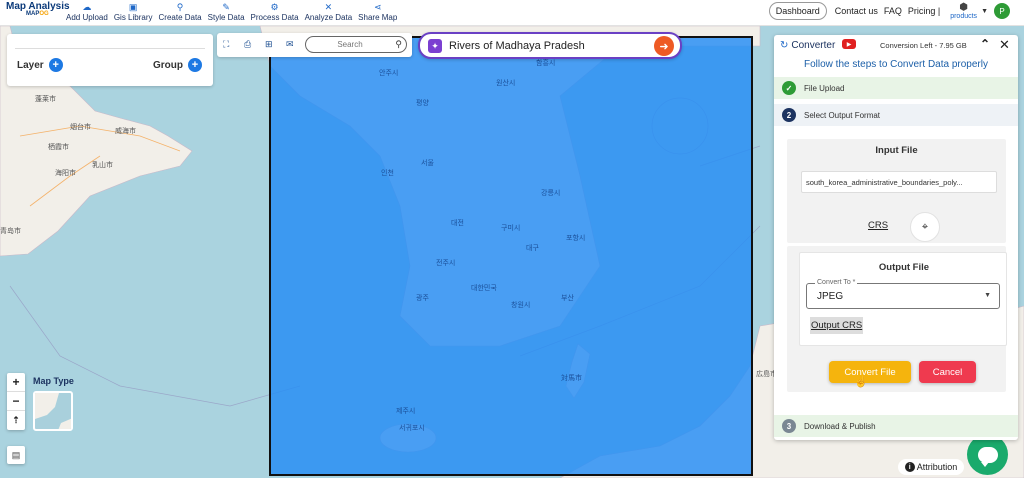  I want to click on chevron-up-icon: ⌃, so click(985, 44).